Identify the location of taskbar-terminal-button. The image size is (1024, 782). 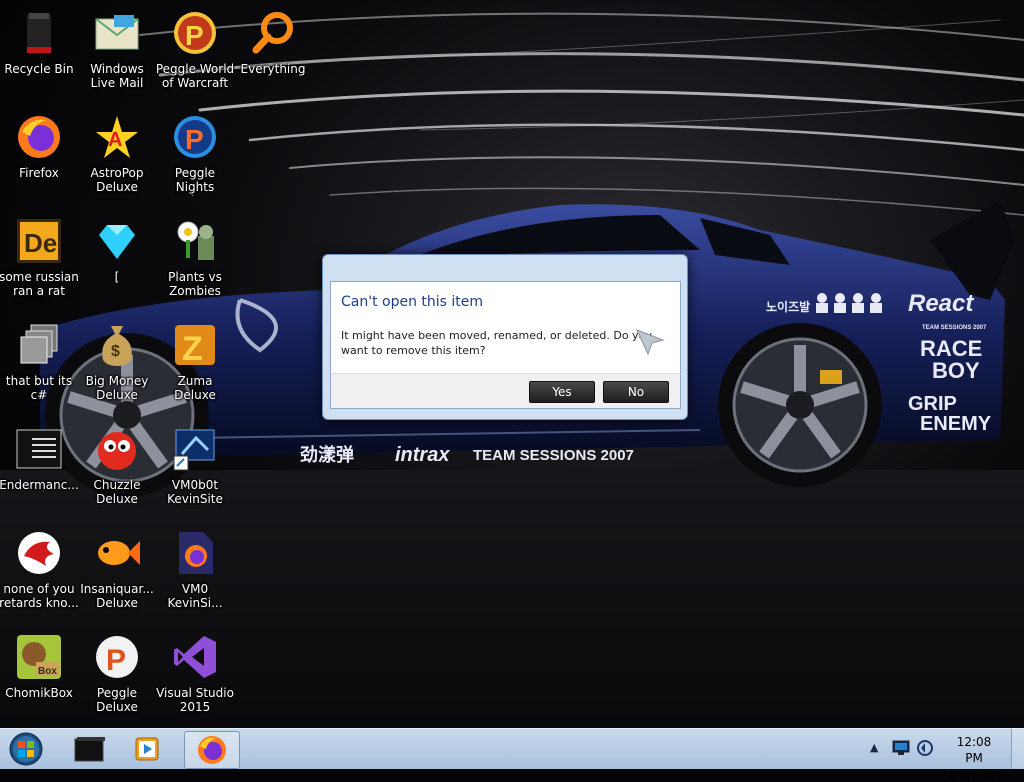
(89, 749).